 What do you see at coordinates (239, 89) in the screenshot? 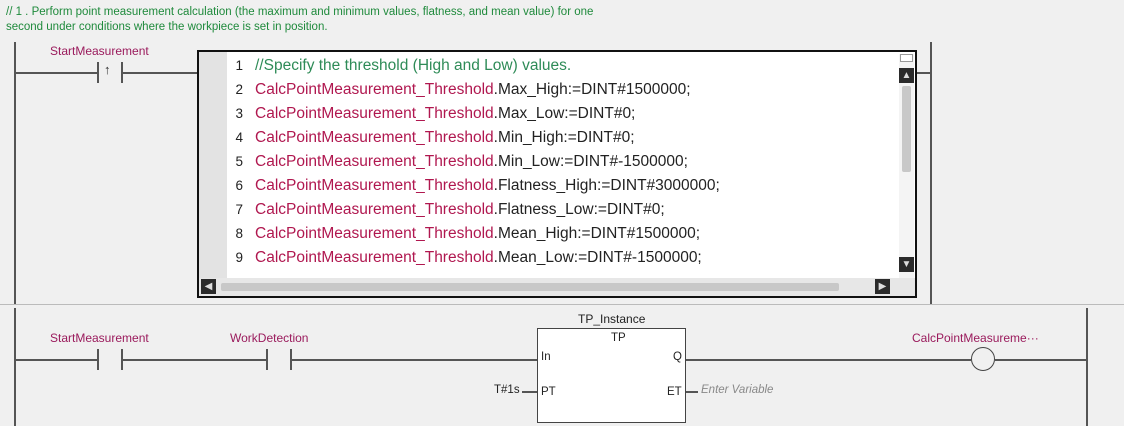
I see `line-number: 2` at bounding box center [239, 89].